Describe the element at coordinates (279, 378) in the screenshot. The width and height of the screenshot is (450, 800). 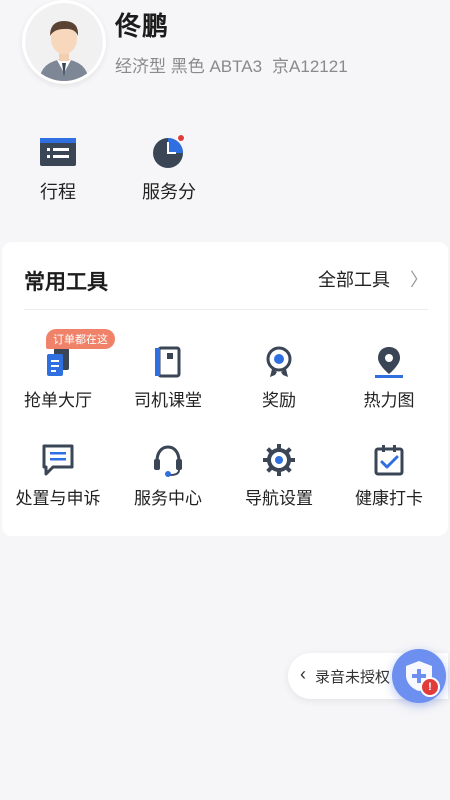
I see `tool-rewards: 奖励` at that location.